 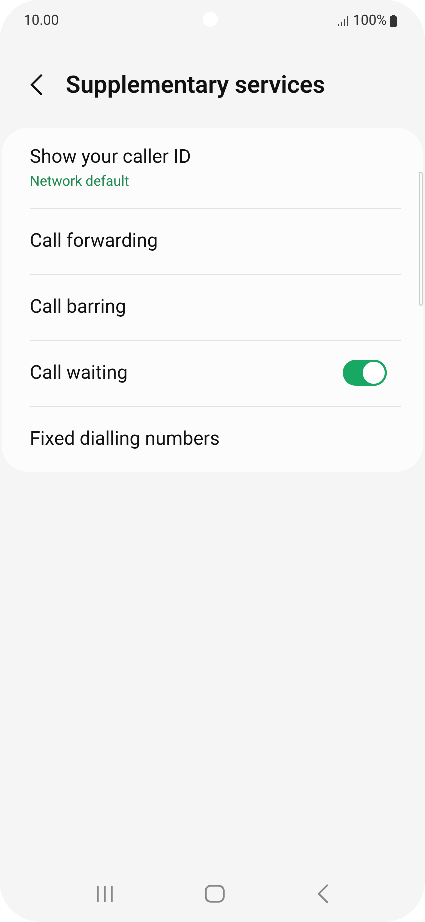 I want to click on home-icon, so click(x=215, y=894).